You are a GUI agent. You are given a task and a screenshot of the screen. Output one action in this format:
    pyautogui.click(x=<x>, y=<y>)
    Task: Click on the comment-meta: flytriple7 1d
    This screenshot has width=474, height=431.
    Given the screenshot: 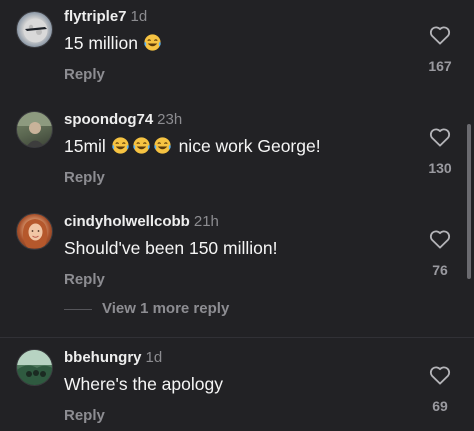 What is the action you would take?
    pyautogui.click(x=229, y=17)
    